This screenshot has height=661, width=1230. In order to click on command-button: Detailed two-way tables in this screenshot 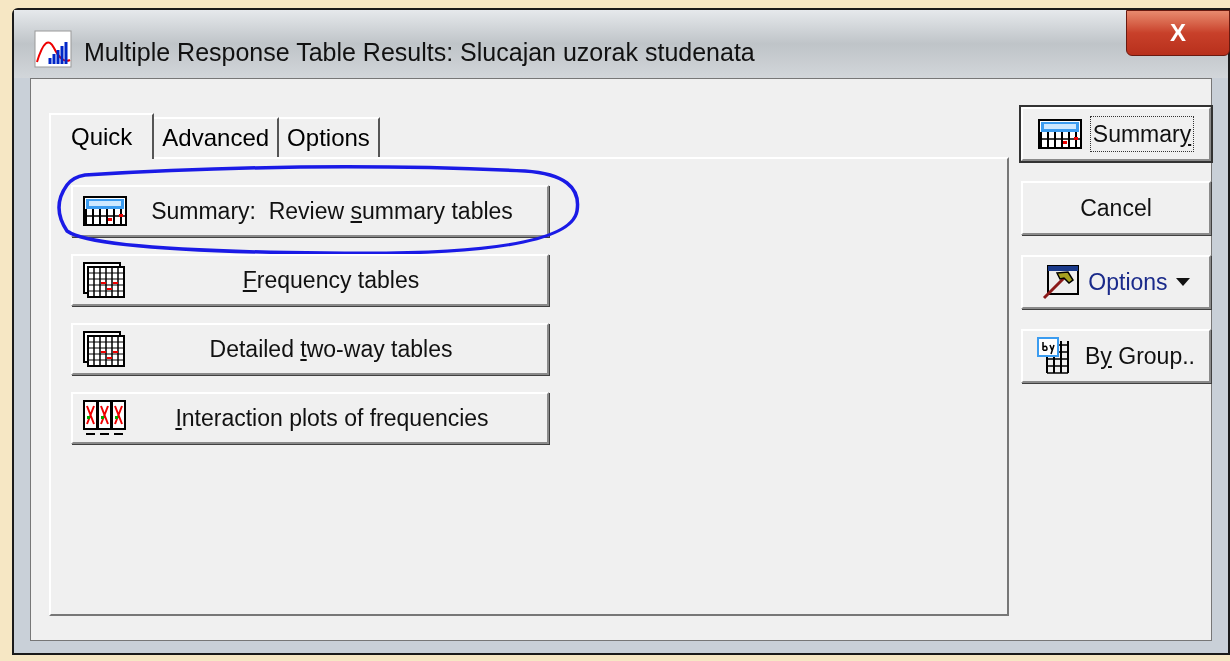, I will do `click(310, 349)`.